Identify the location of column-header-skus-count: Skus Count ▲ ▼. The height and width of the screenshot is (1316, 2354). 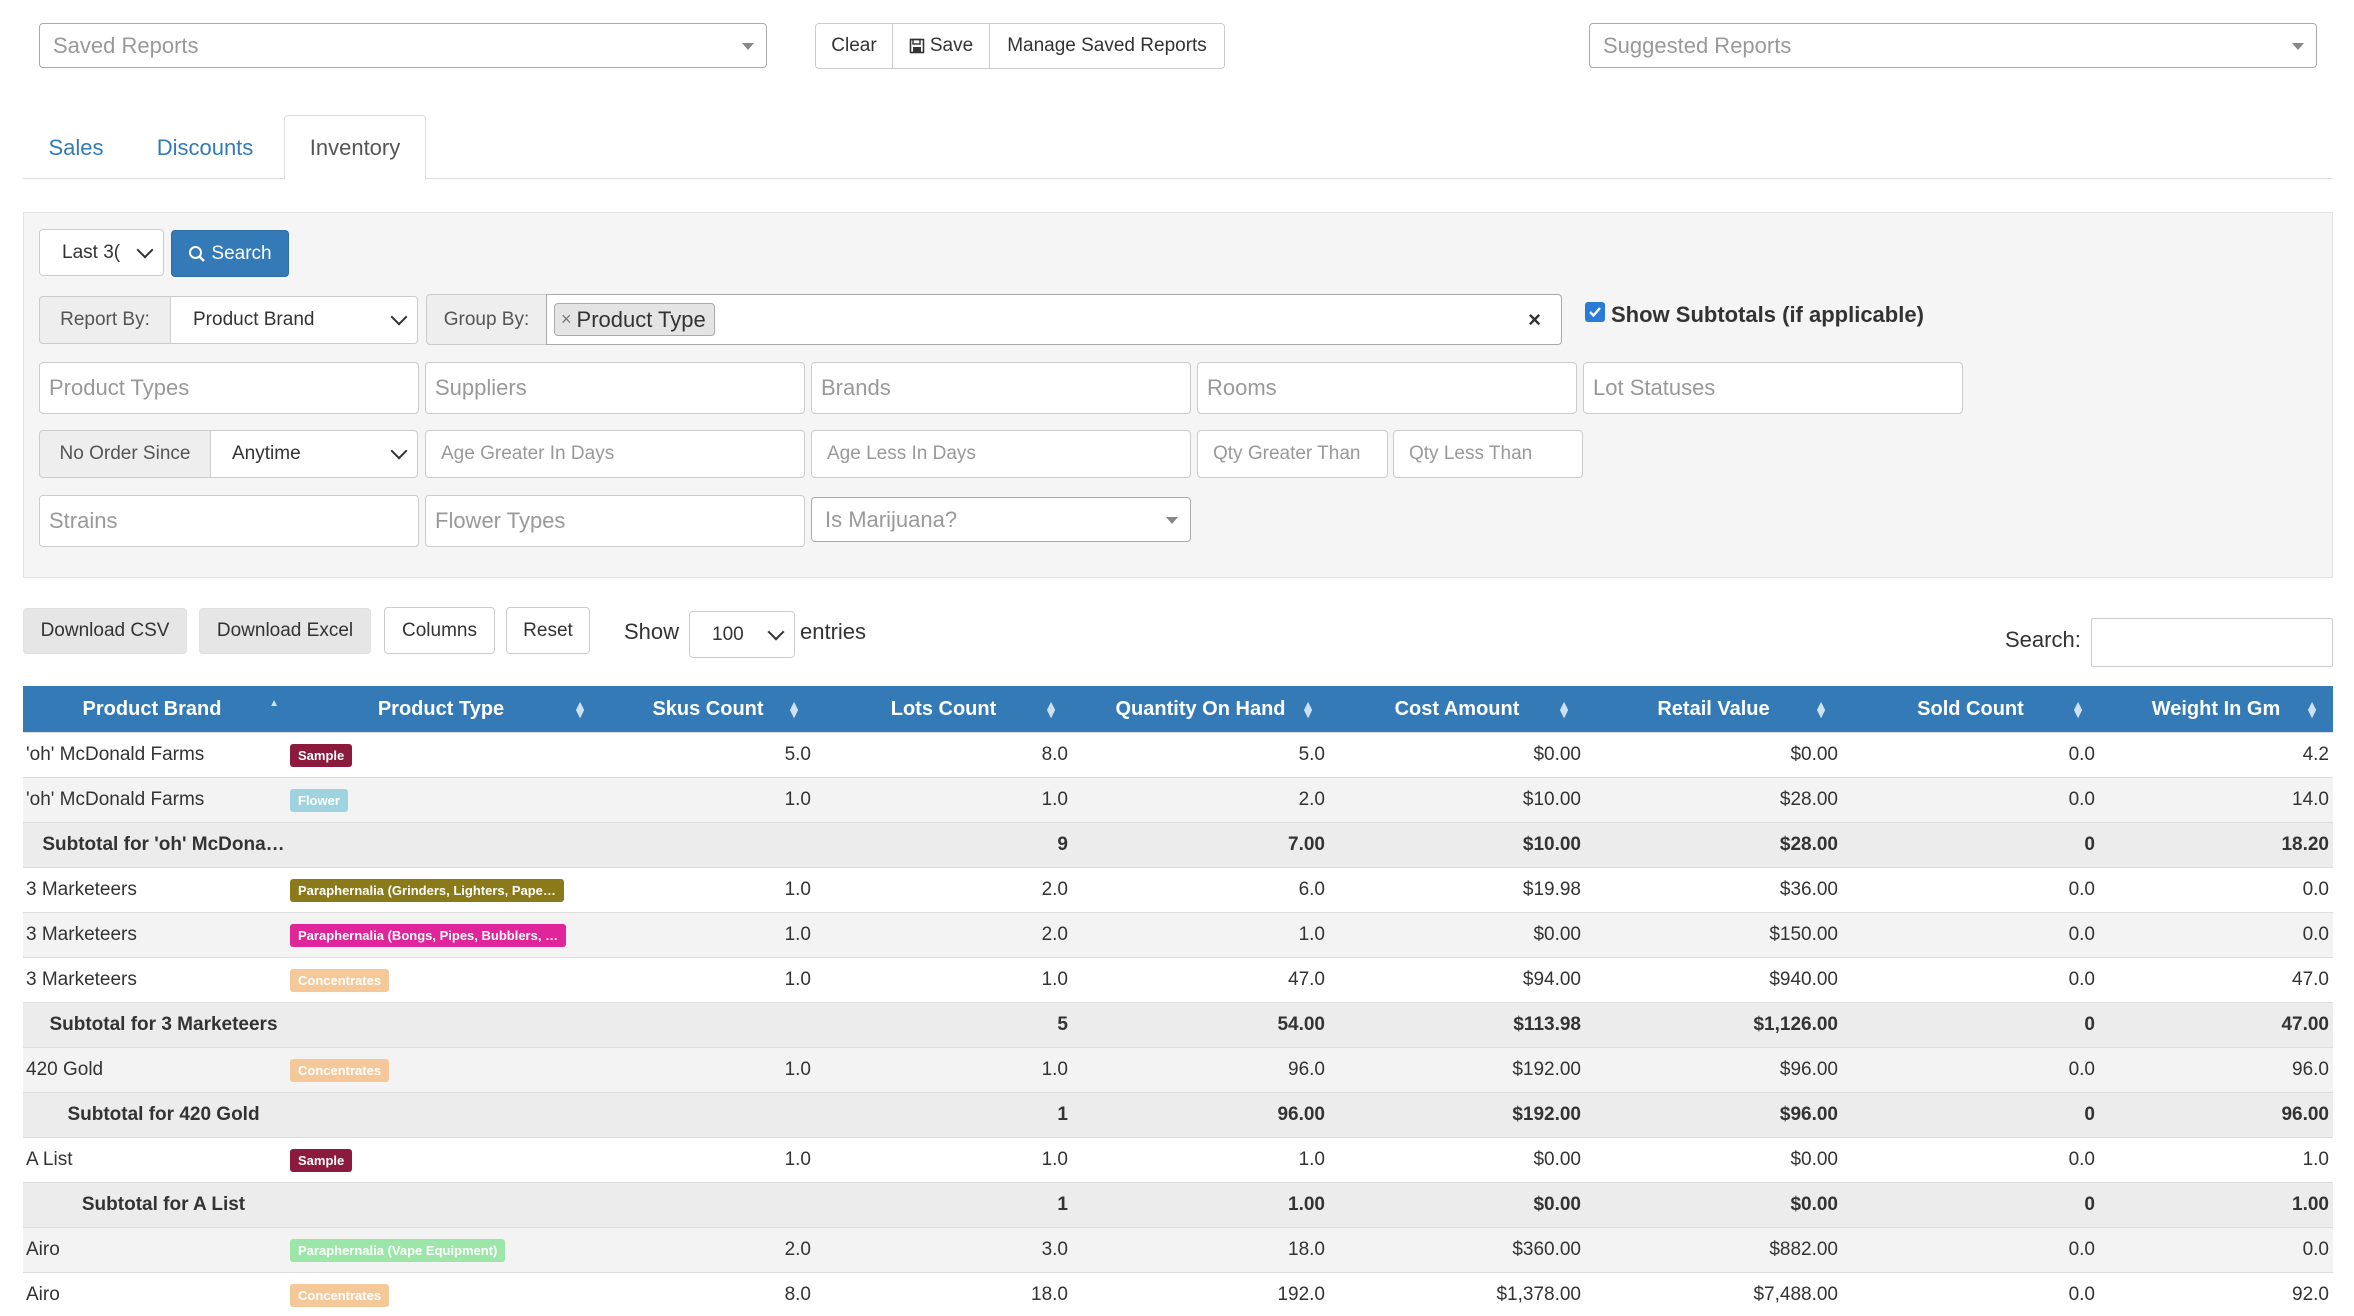
(708, 709).